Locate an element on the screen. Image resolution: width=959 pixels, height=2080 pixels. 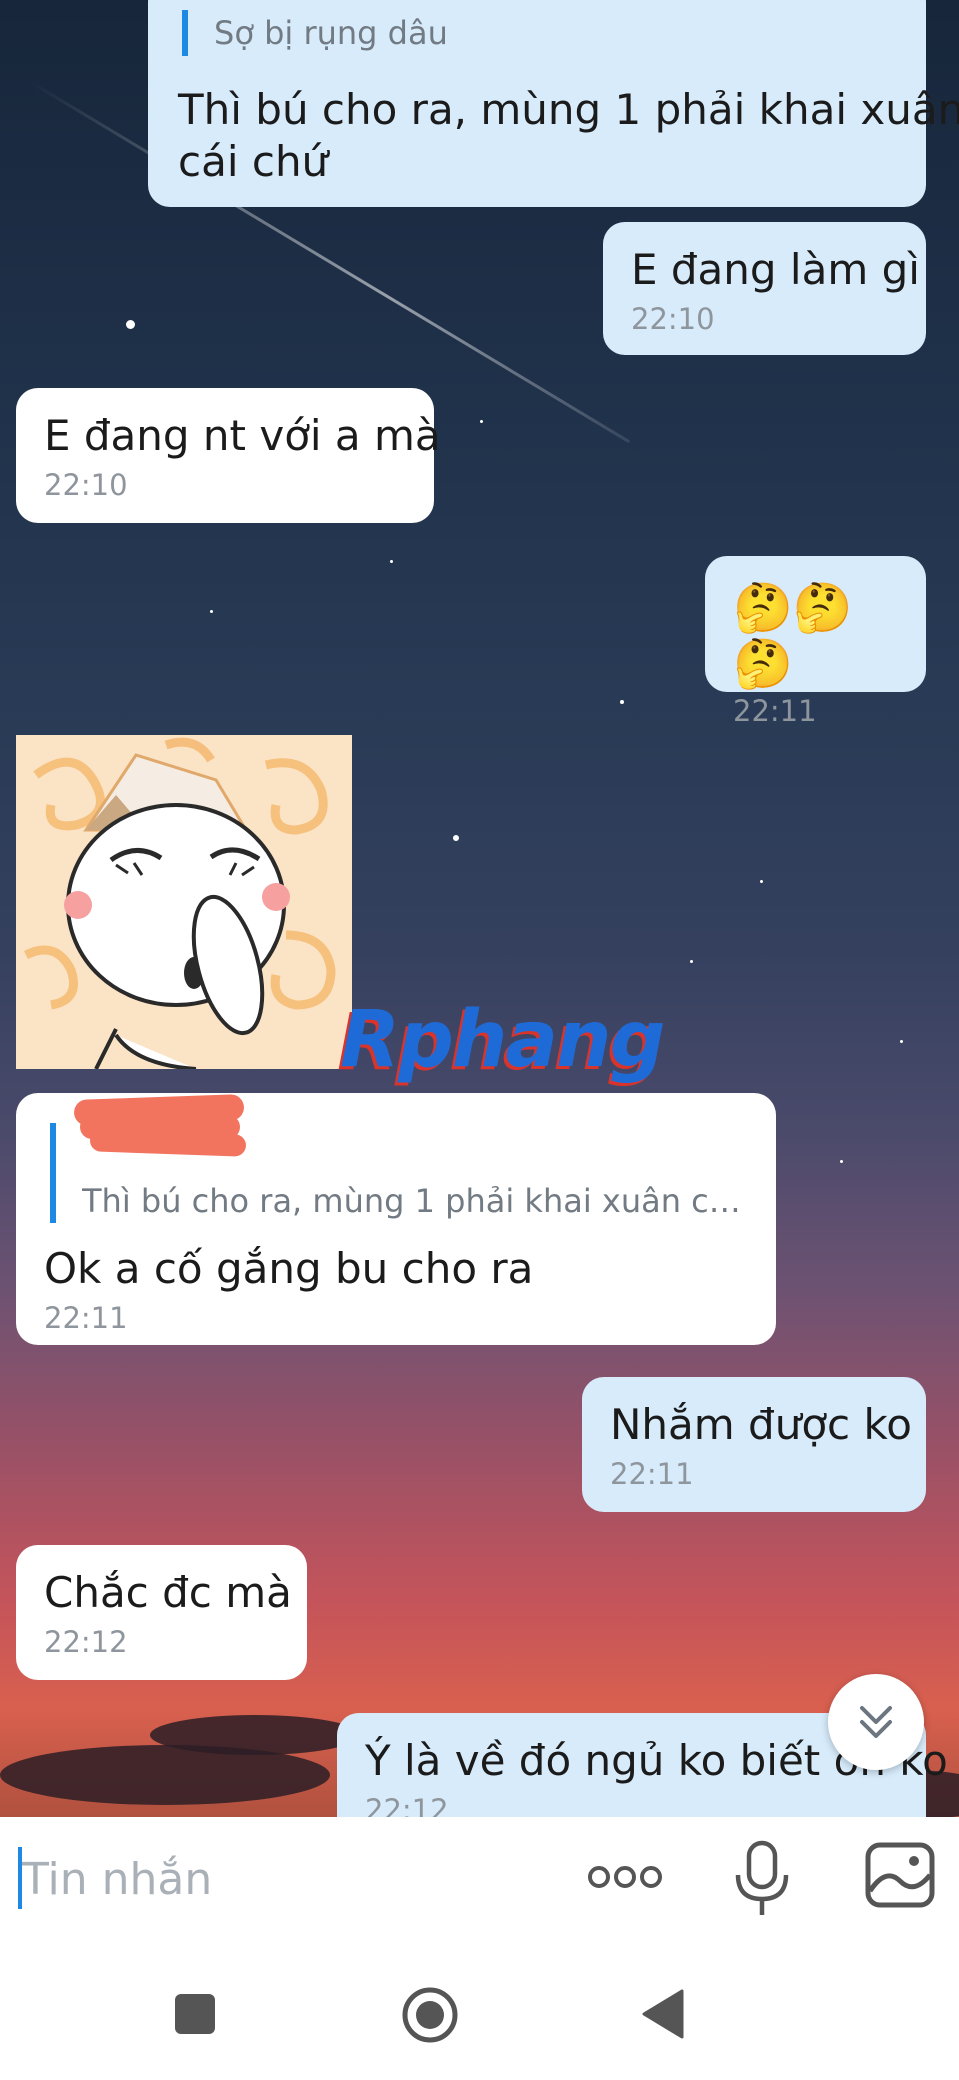
gallery-button is located at coordinates (900, 1875).